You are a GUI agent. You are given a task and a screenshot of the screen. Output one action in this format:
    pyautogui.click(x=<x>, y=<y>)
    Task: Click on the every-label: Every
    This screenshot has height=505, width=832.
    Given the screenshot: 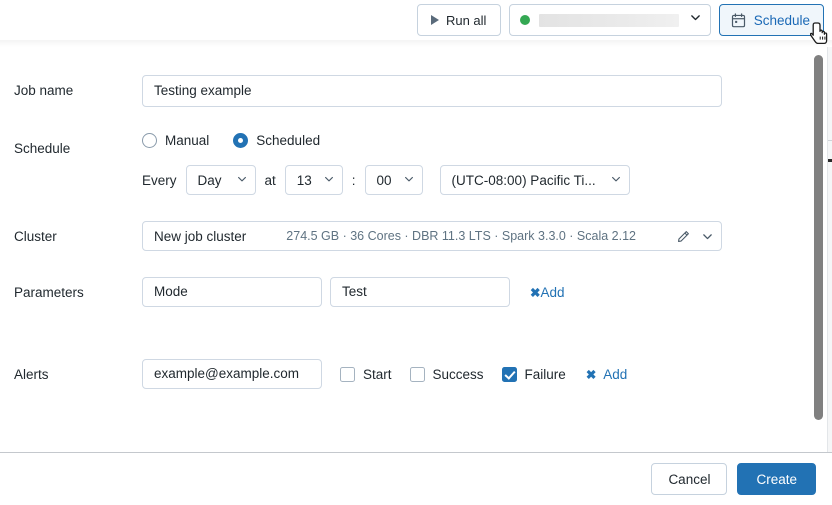 What is the action you would take?
    pyautogui.click(x=159, y=180)
    